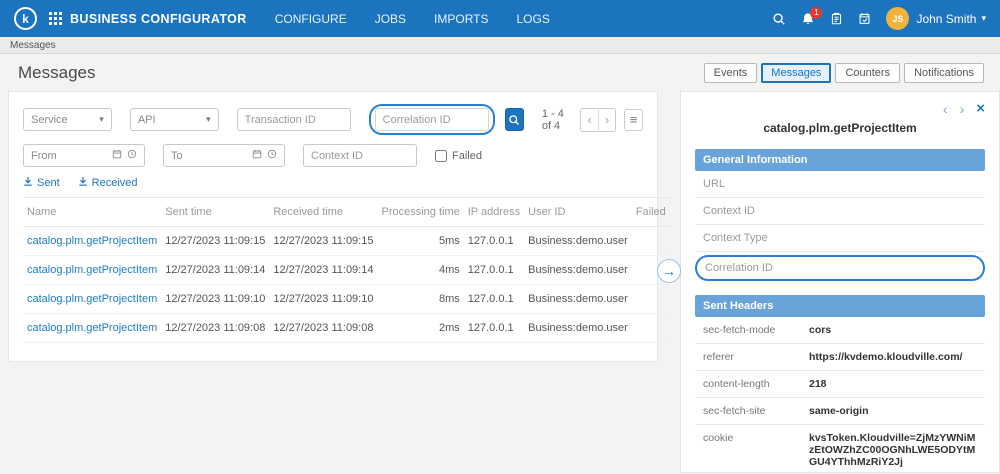 Image resolution: width=1000 pixels, height=474 pixels. What do you see at coordinates (796, 73) in the screenshot?
I see `tab-messages: Messages` at bounding box center [796, 73].